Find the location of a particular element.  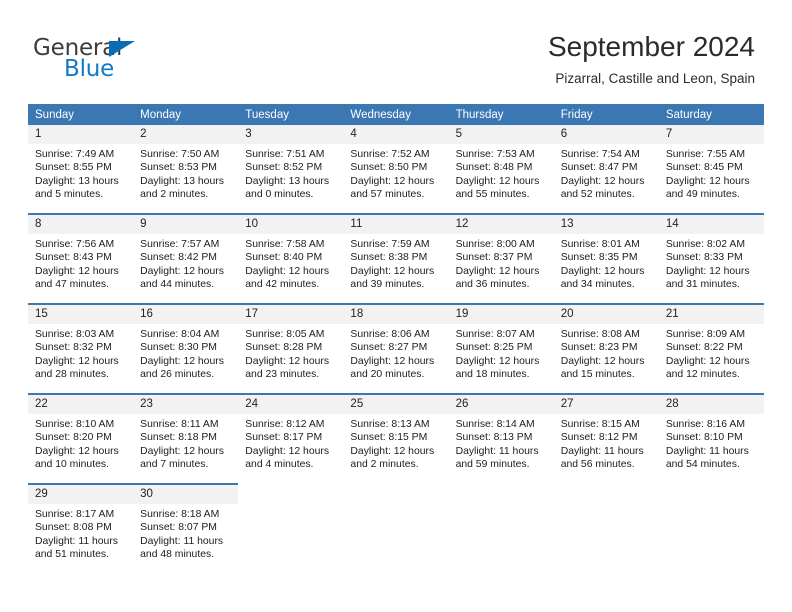

sunrise-text: Sunrise: 8:16 AM is located at coordinates (705, 424).